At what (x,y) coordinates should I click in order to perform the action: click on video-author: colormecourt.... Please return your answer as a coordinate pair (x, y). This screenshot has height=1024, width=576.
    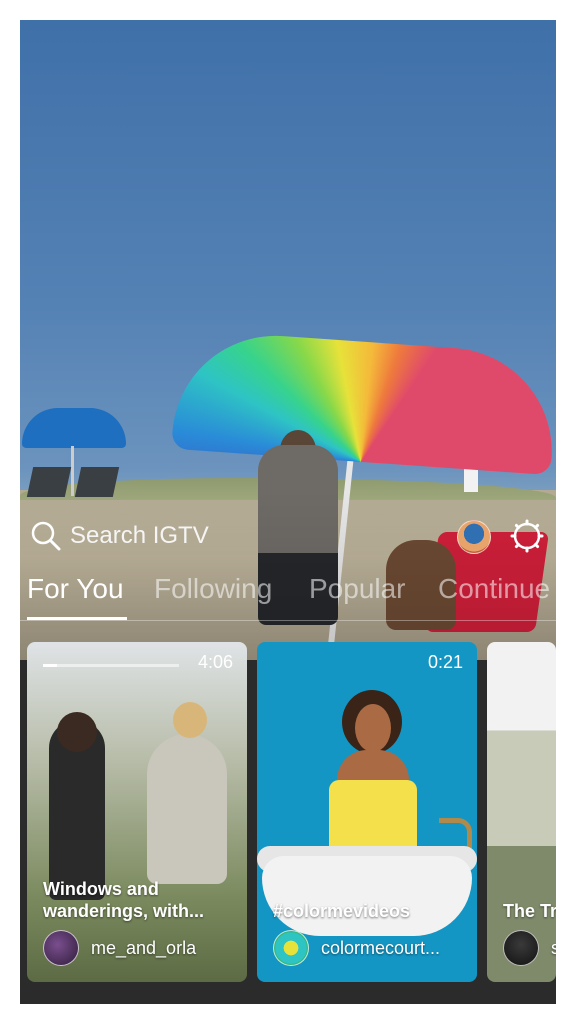
    Looking at the image, I should click on (356, 948).